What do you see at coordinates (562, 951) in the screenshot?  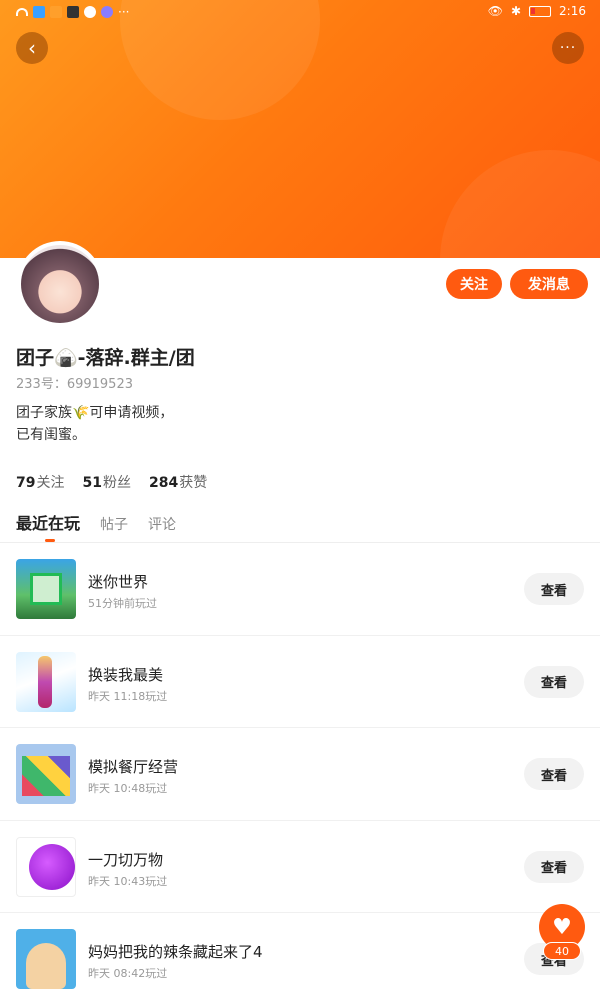 I see `like-count-badge: 40` at bounding box center [562, 951].